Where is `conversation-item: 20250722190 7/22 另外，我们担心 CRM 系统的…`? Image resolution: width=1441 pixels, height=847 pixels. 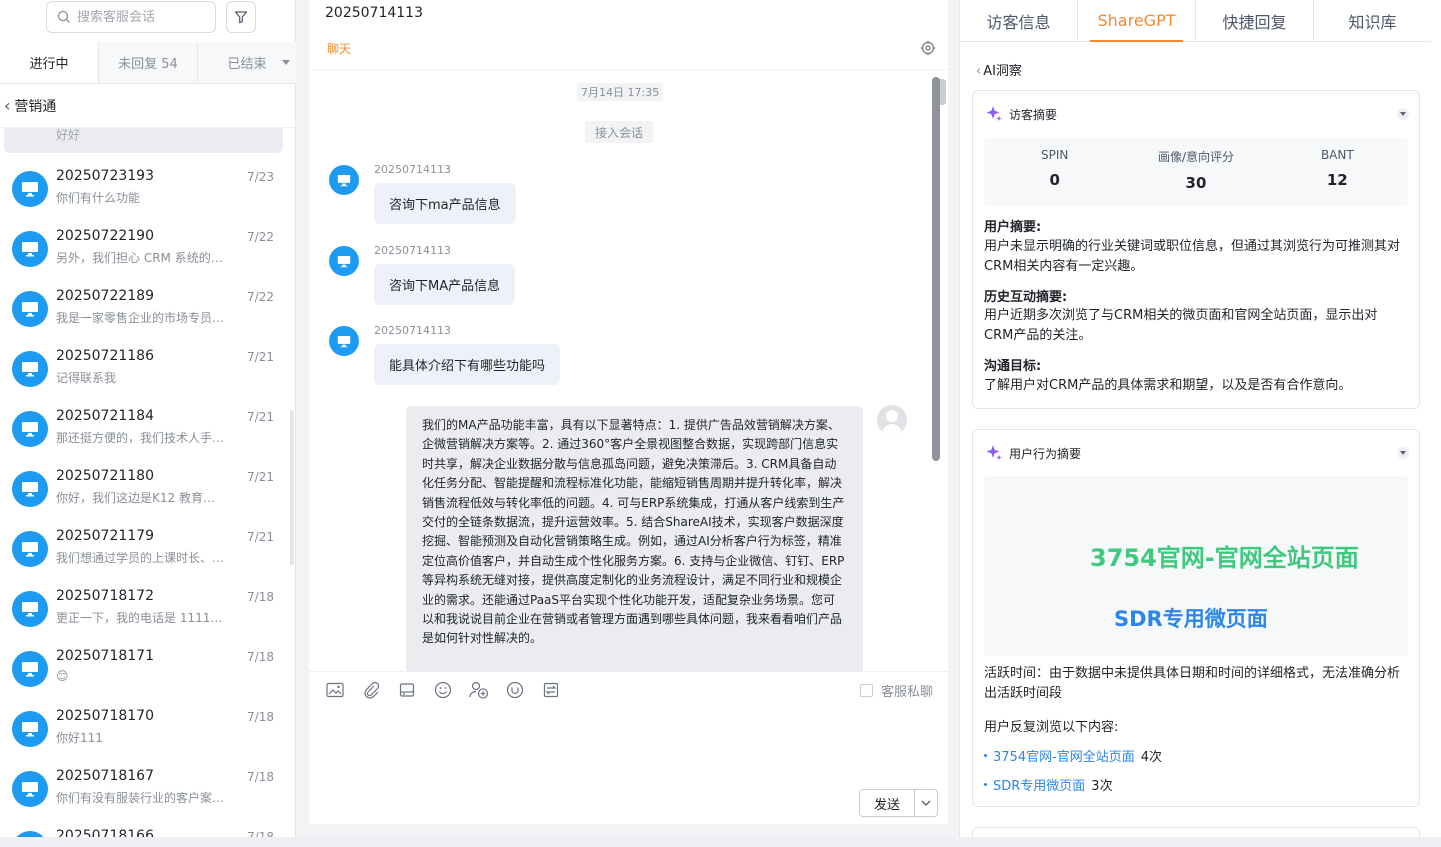 conversation-item: 20250722190 7/22 另外，我们担心 CRM 系统的… is located at coordinates (145, 258).